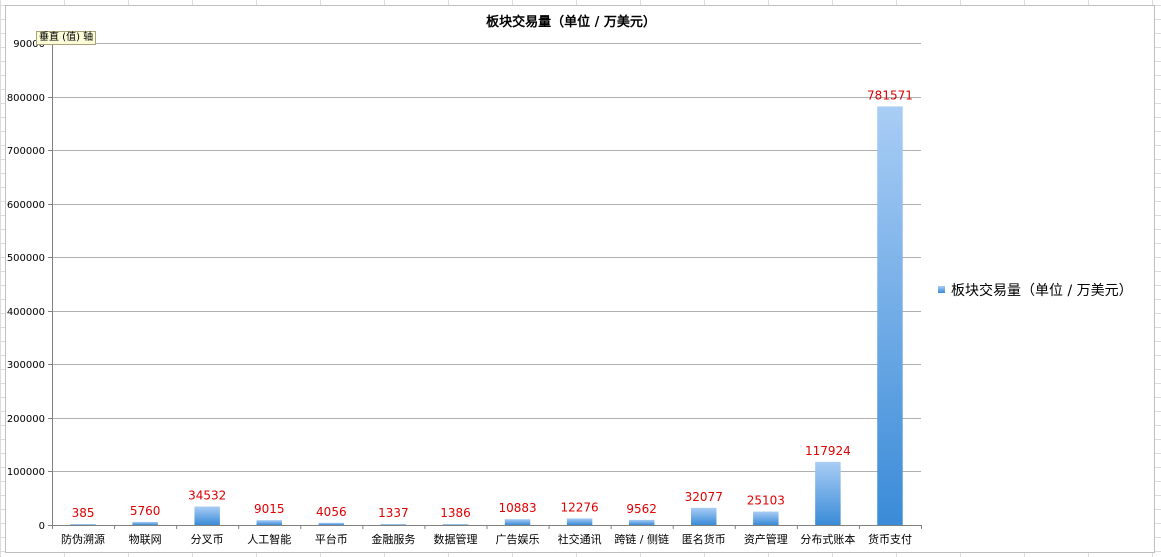  I want to click on x-tick-label: 数据管理, so click(455, 539).